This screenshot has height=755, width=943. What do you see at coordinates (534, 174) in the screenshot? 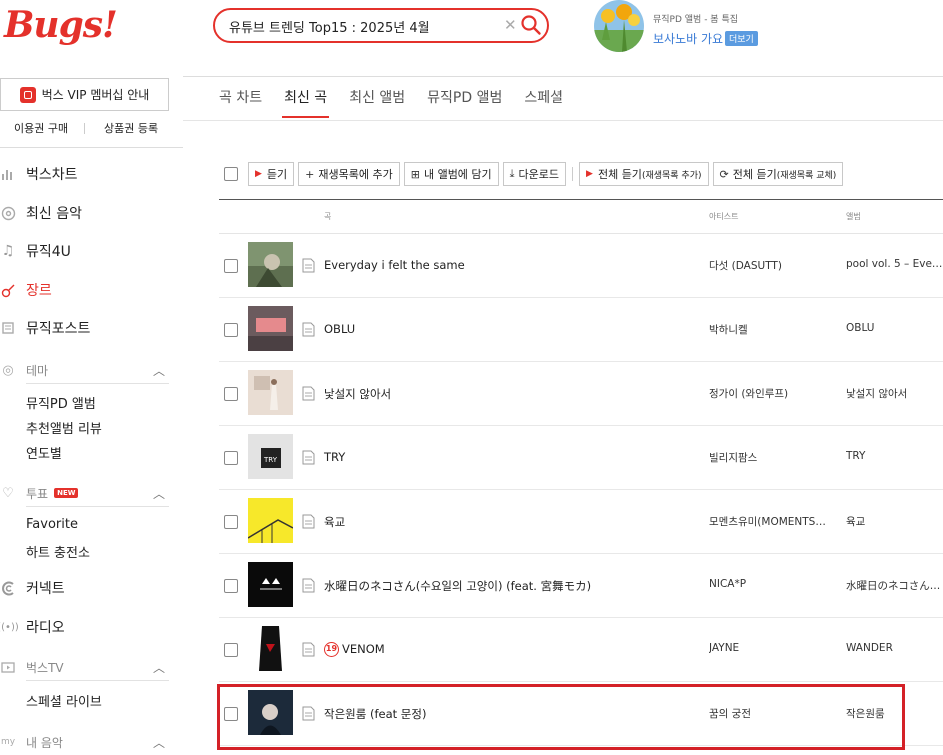
I see `download-button: ⤓ 다운로드` at bounding box center [534, 174].